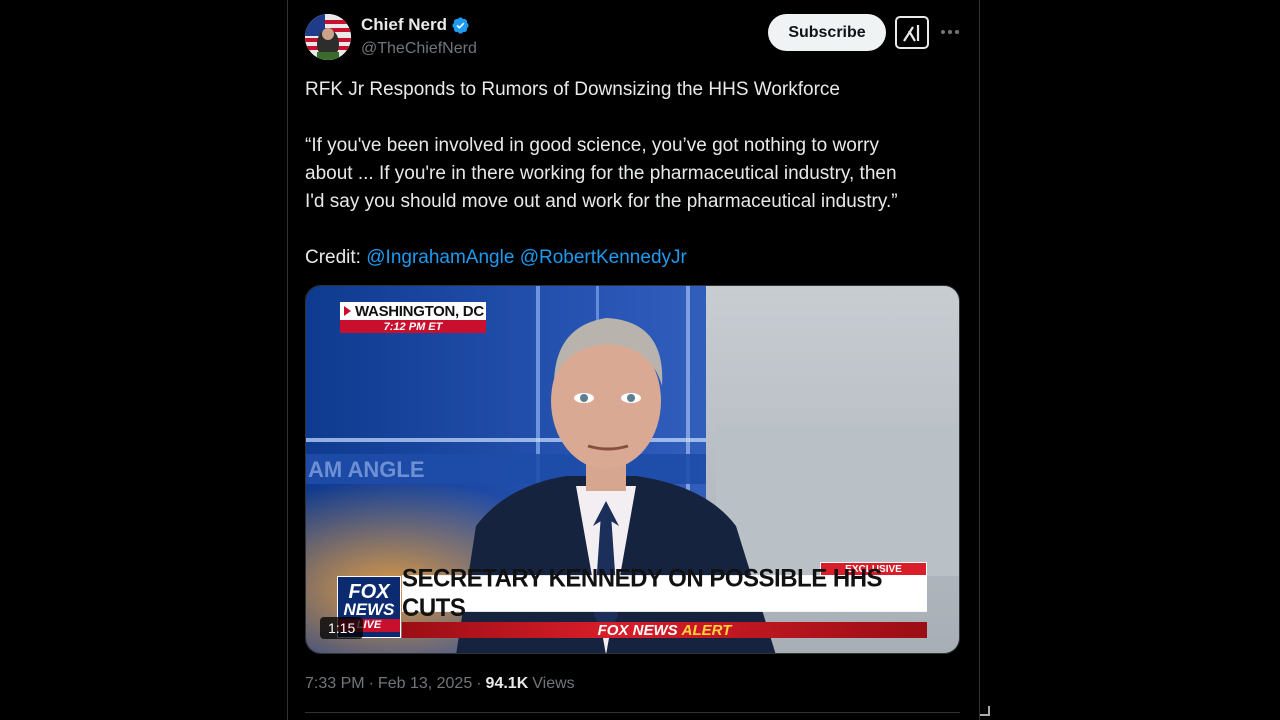 This screenshot has height=720, width=1280. I want to click on credit-label: Credit:, so click(336, 257).